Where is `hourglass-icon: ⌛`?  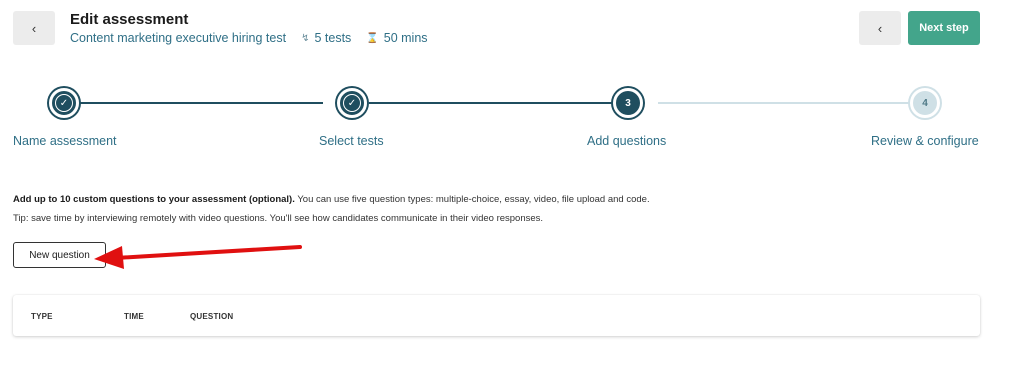
hourglass-icon: ⌛ is located at coordinates (372, 38).